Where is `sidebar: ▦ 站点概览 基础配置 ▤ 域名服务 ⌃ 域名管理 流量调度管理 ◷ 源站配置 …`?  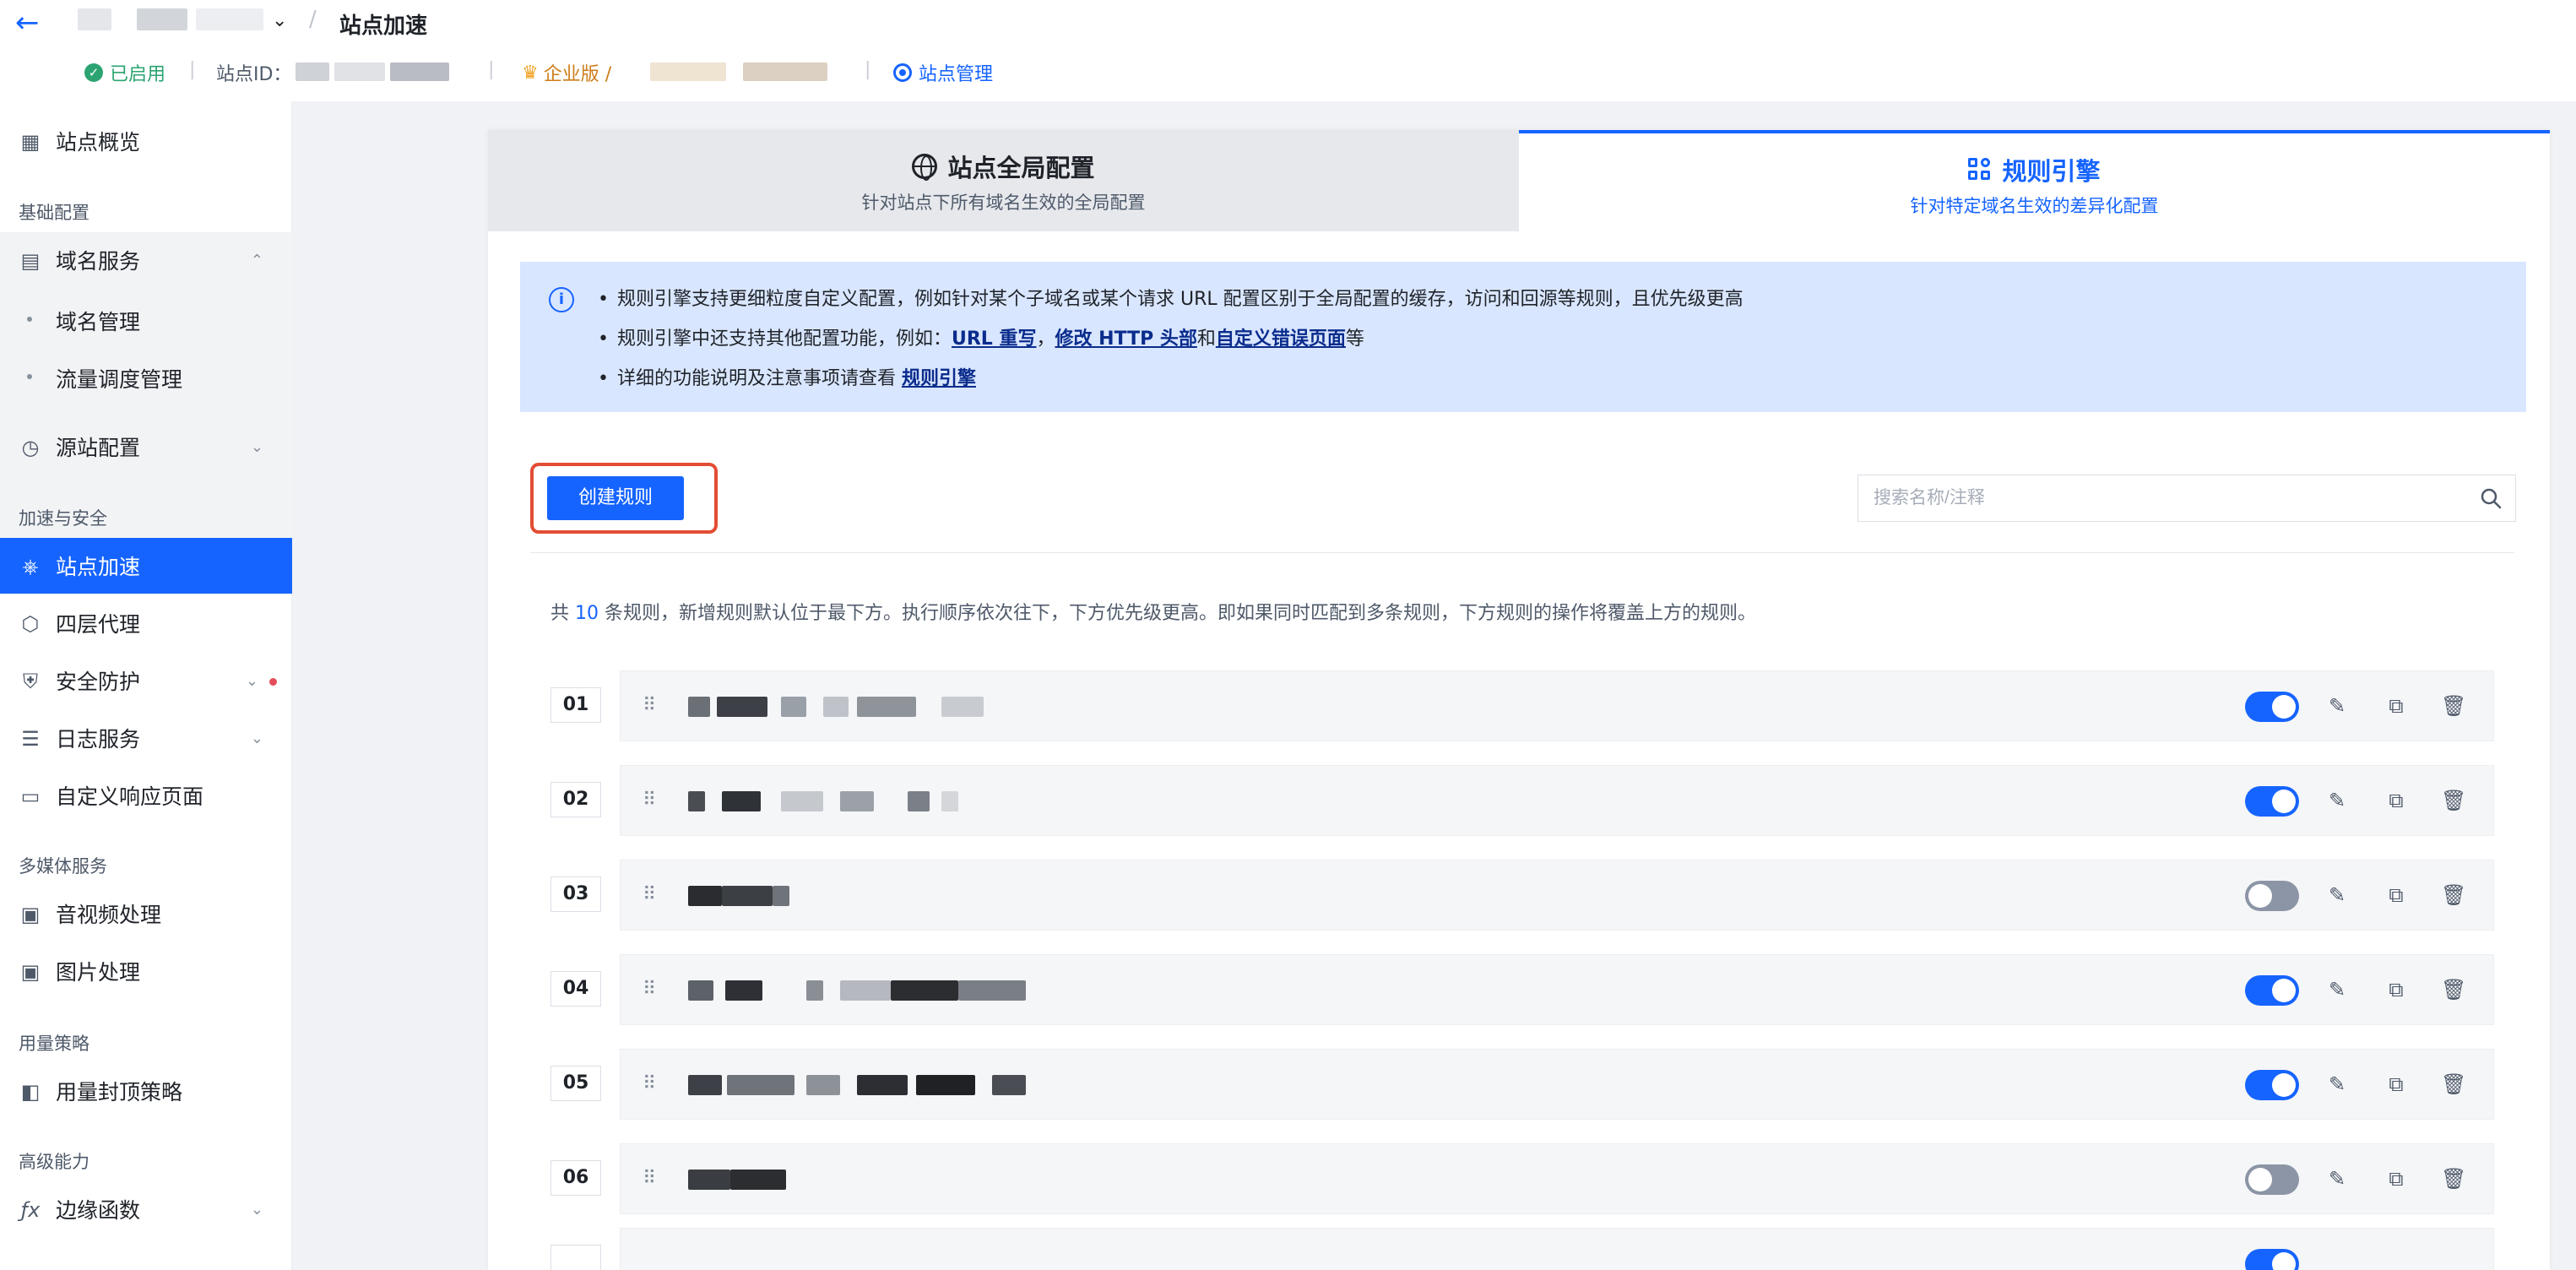
sidebar: ▦ 站点概览 基础配置 ▤ 域名服务 ⌃ 域名管理 流量调度管理 ◷ 源站配置 … is located at coordinates (146, 685).